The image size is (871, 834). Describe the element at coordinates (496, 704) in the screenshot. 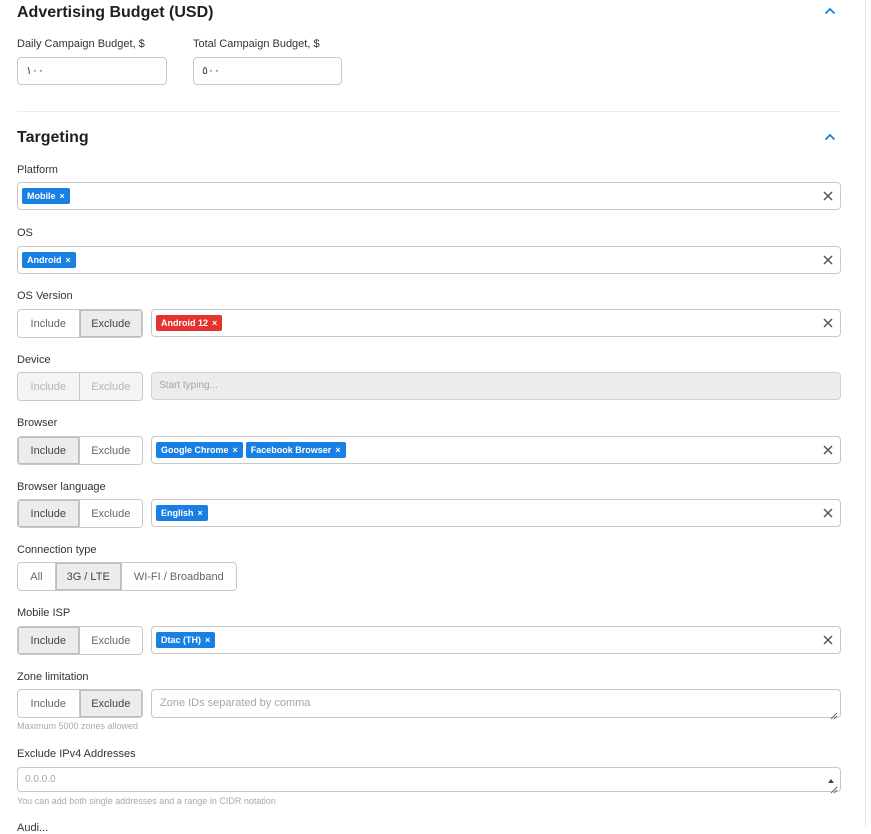

I see `zone-ids-textarea: Zone IDs separated by comma` at that location.